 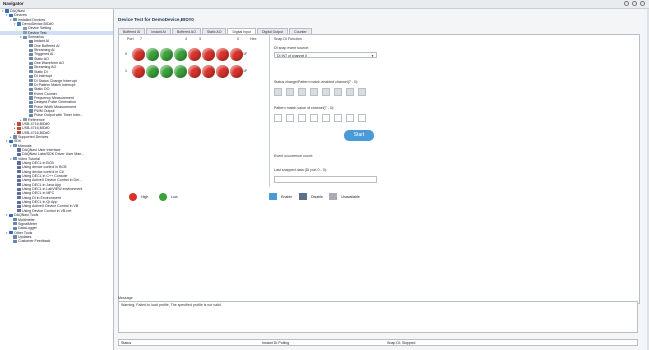 What do you see at coordinates (325, 179) in the screenshot?
I see `last-snapped-field` at bounding box center [325, 179].